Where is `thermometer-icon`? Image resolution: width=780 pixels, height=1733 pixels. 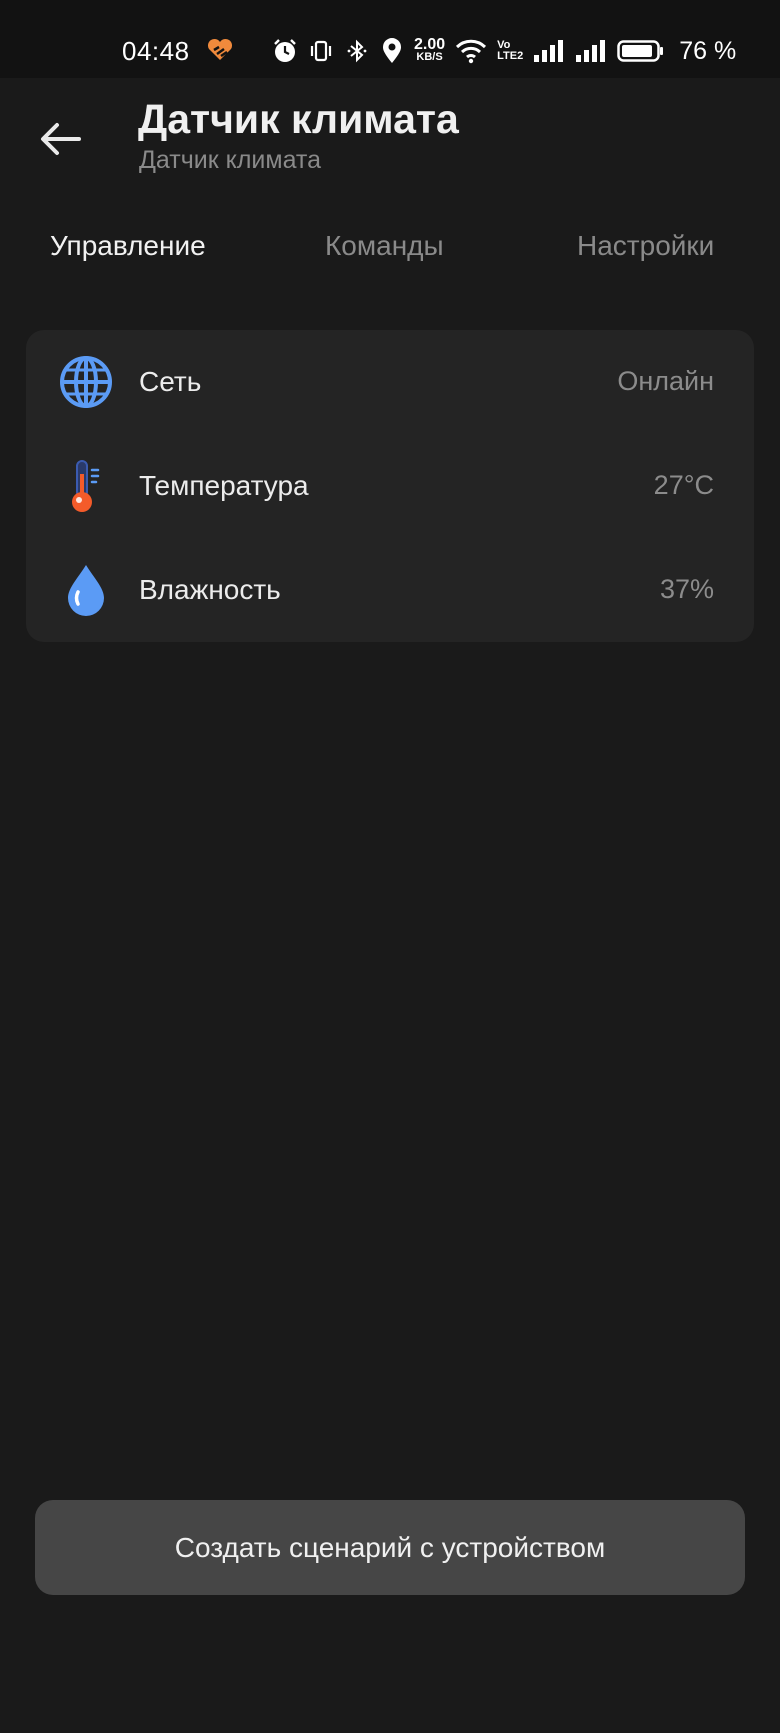 thermometer-icon is located at coordinates (86, 486).